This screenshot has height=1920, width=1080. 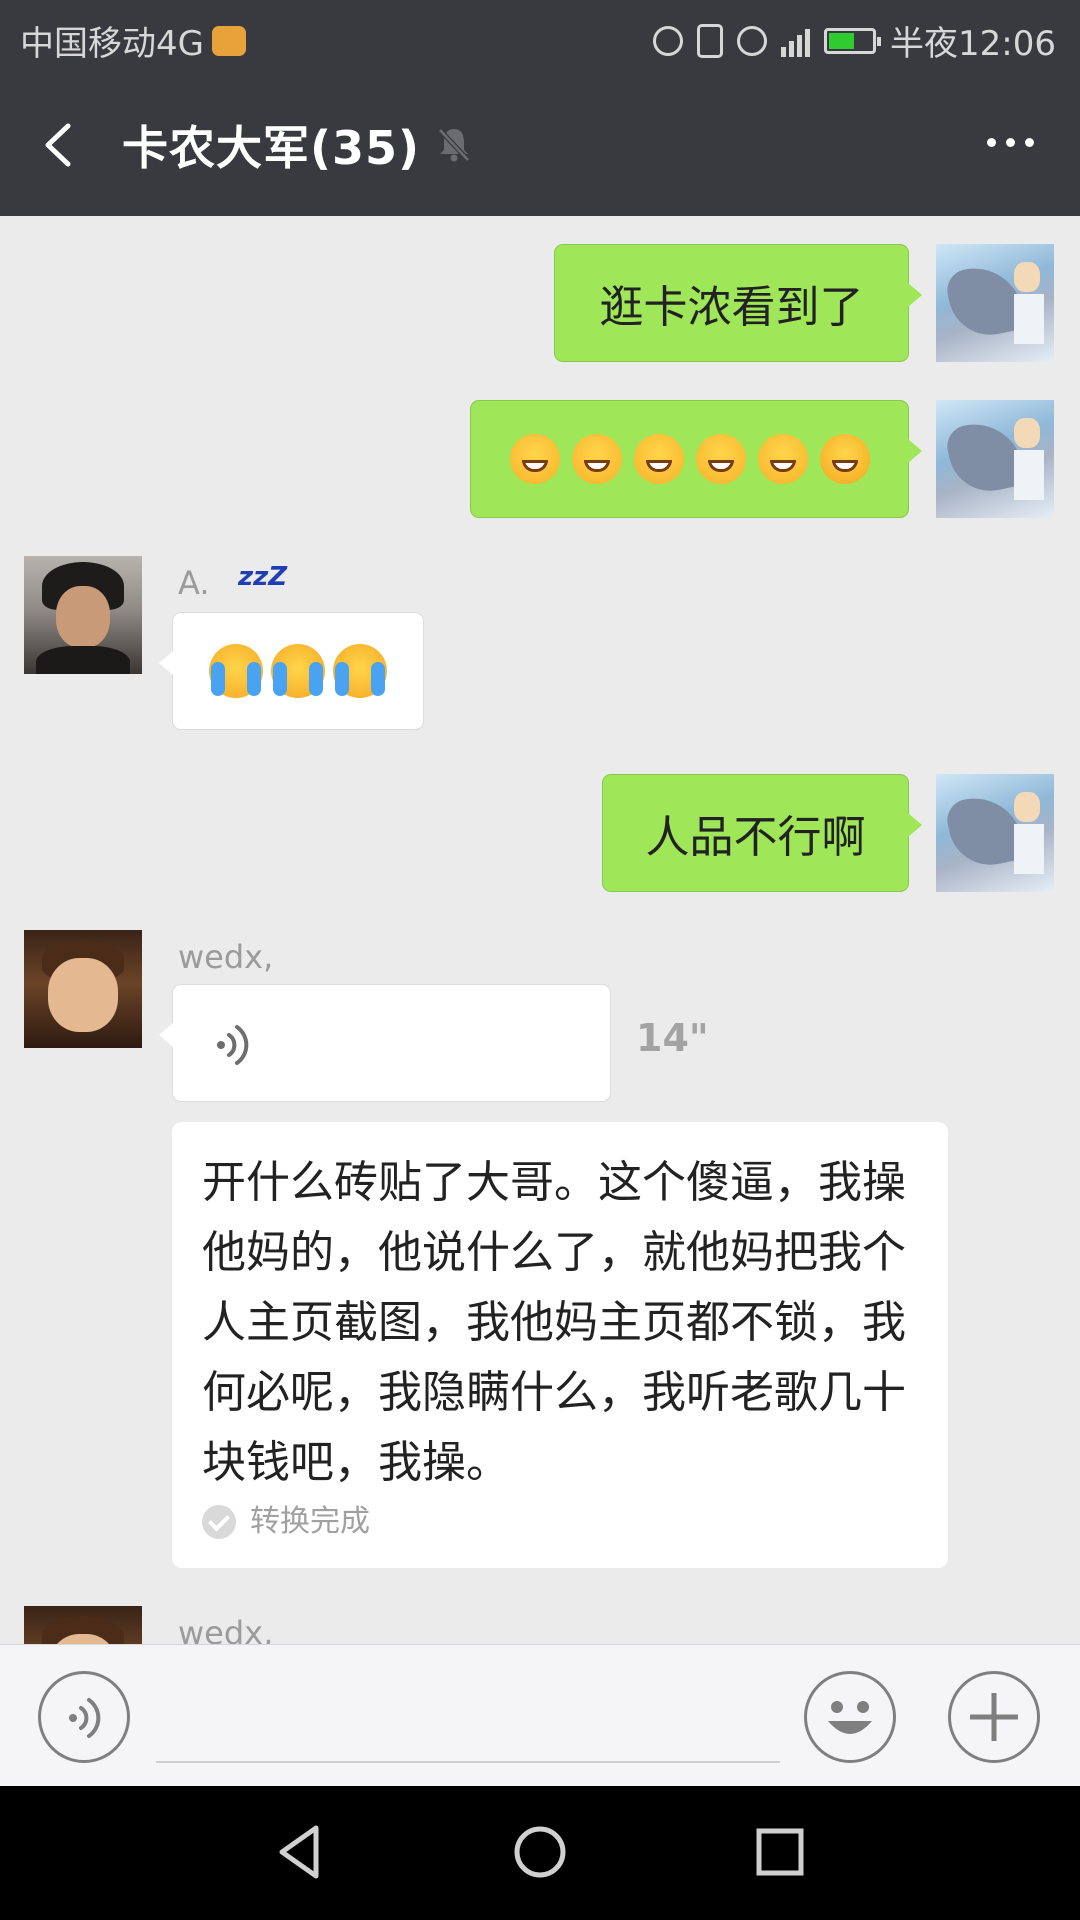 What do you see at coordinates (219, 1522) in the screenshot?
I see `check-circle-icon` at bounding box center [219, 1522].